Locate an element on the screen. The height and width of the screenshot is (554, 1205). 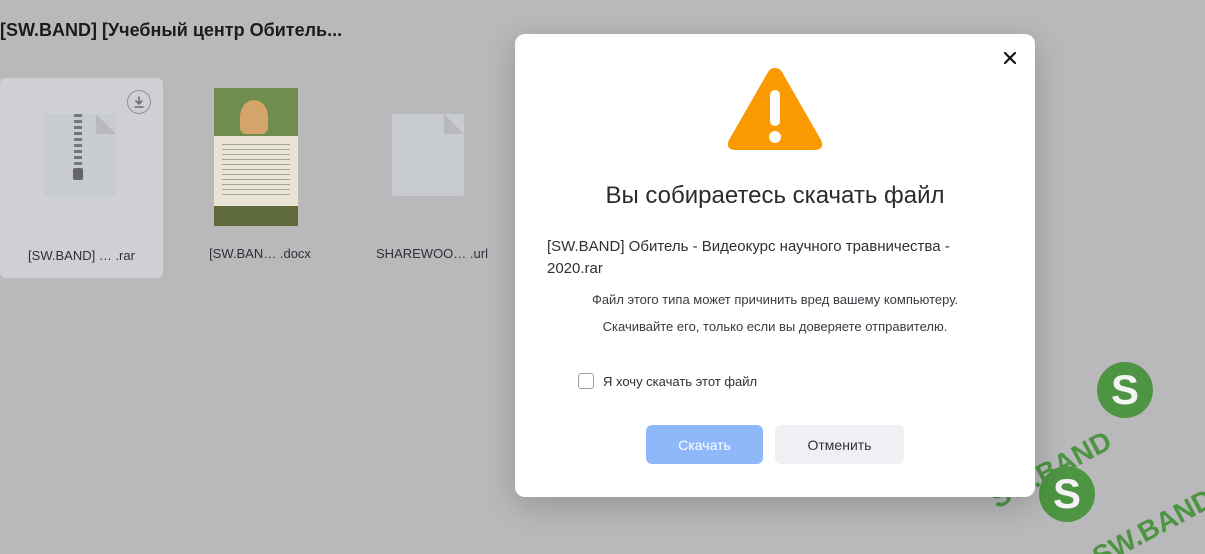
document-thumbnail is located at coordinates (256, 157).